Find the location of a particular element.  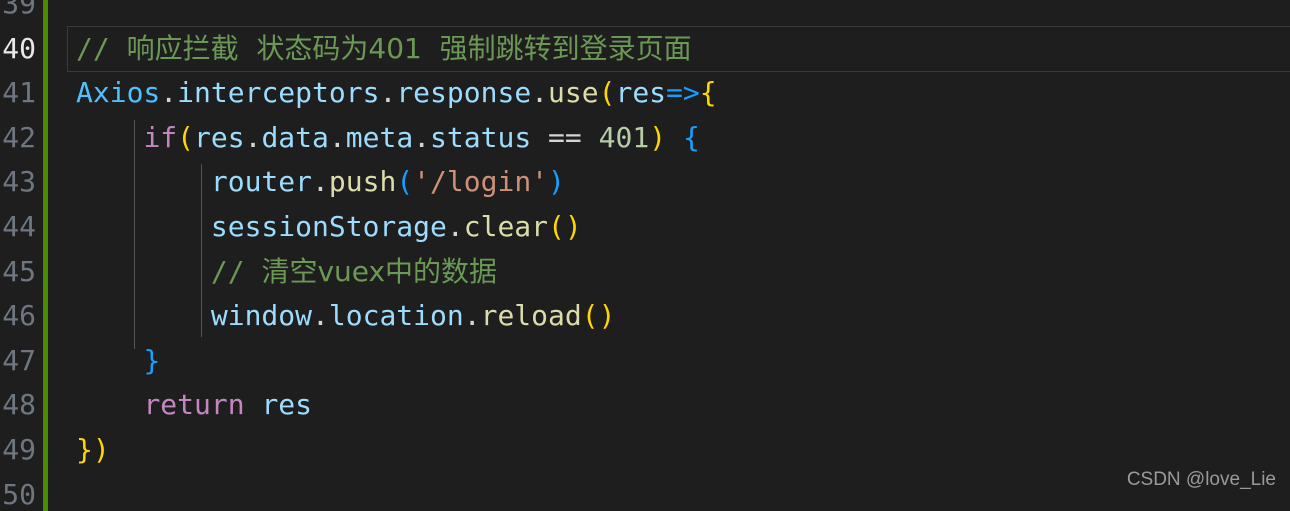

token: router is located at coordinates (261, 182).